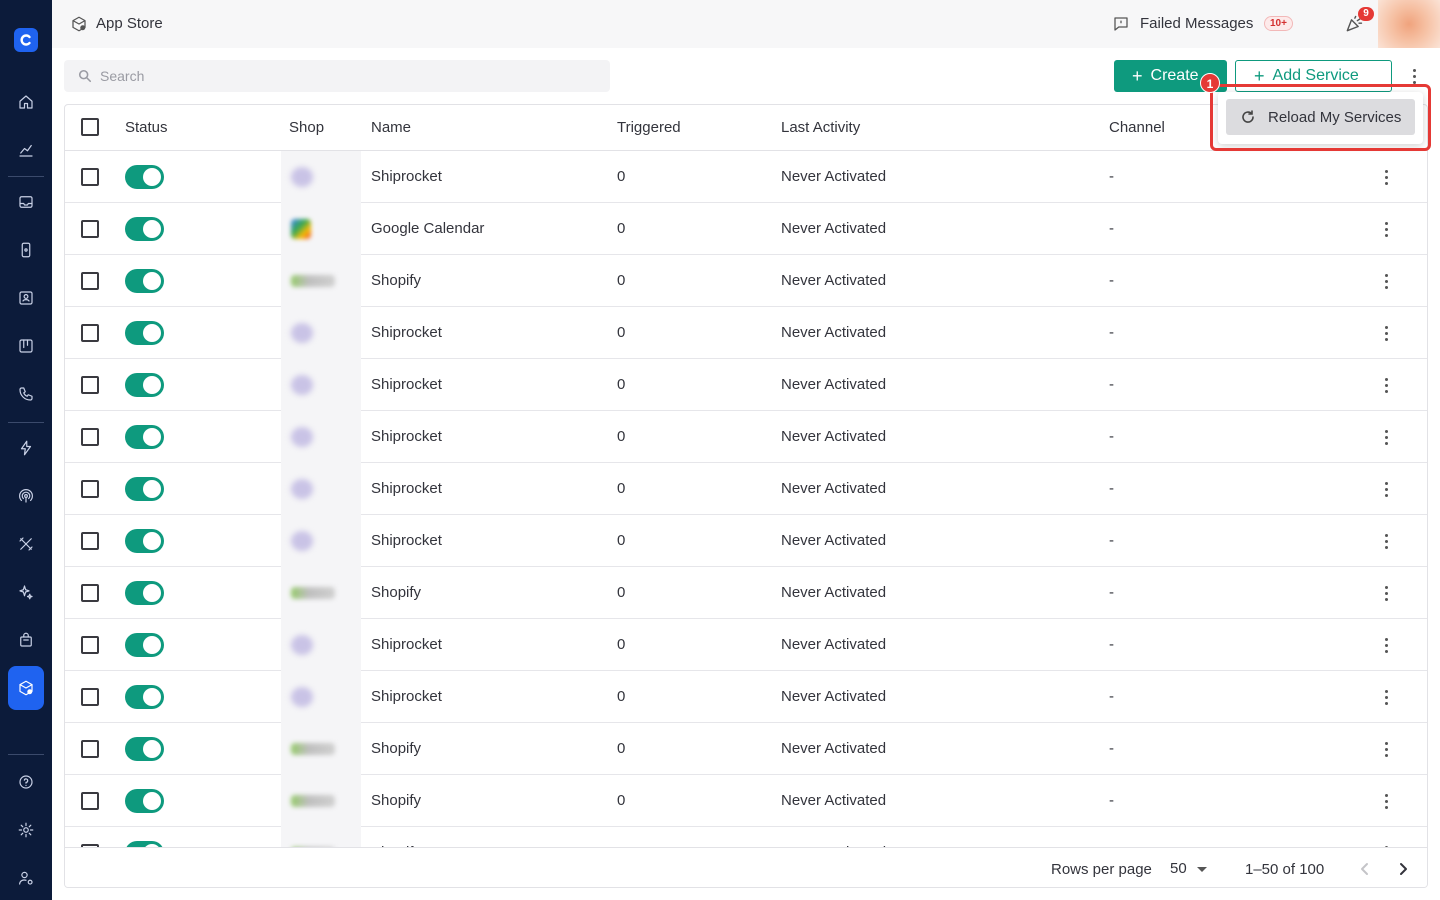 The width and height of the screenshot is (1440, 900). I want to click on more-options-icon, so click(1414, 76).